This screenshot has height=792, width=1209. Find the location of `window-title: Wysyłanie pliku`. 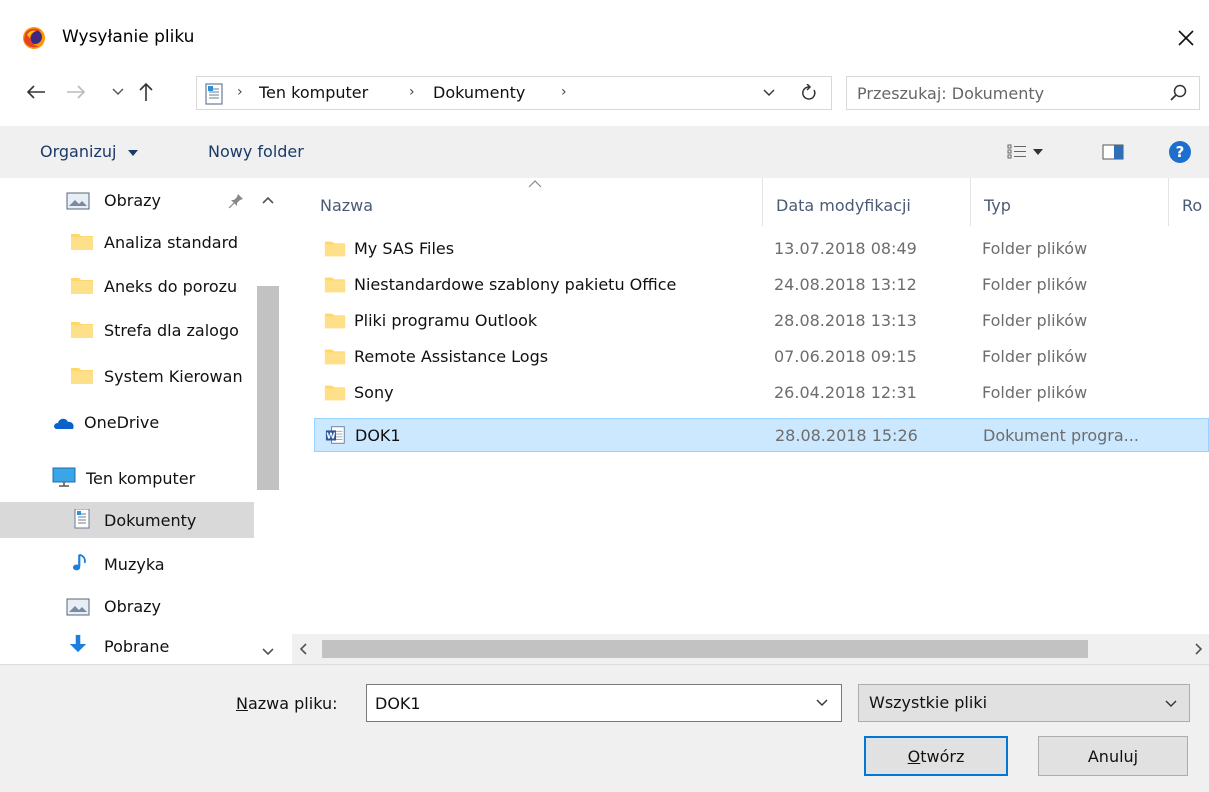

window-title: Wysyłanie pliku is located at coordinates (128, 37).